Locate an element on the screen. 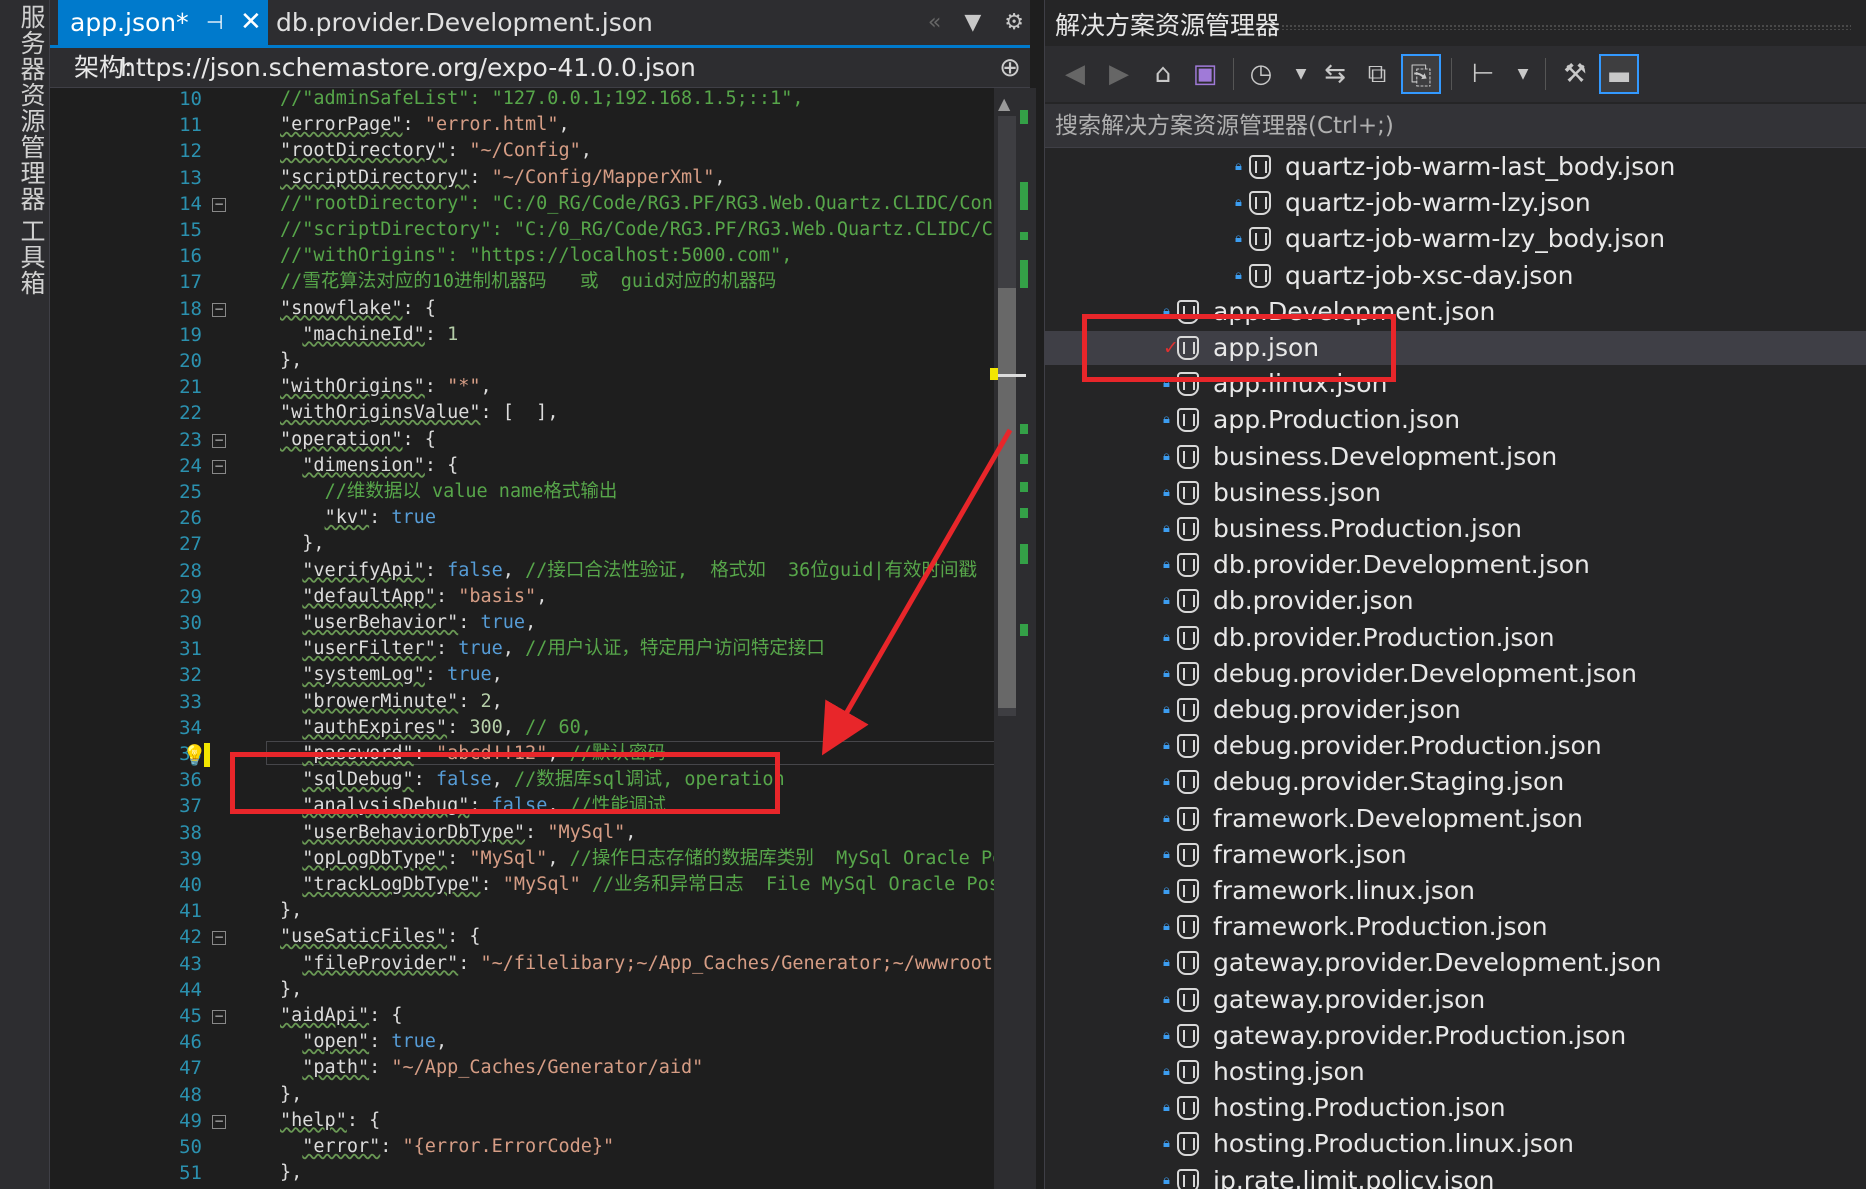  tab-db-provider-development: db.provider.Development.json is located at coordinates (464, 22).